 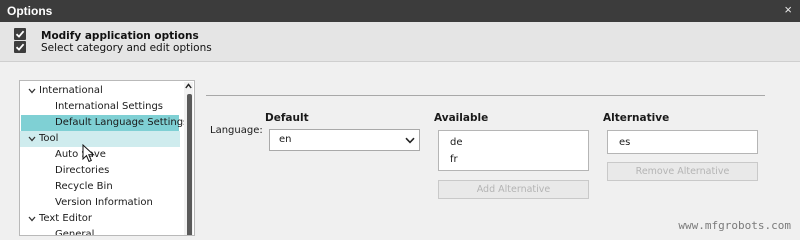 What do you see at coordinates (126, 48) in the screenshot?
I see `header-subtitle: Select category and edit options` at bounding box center [126, 48].